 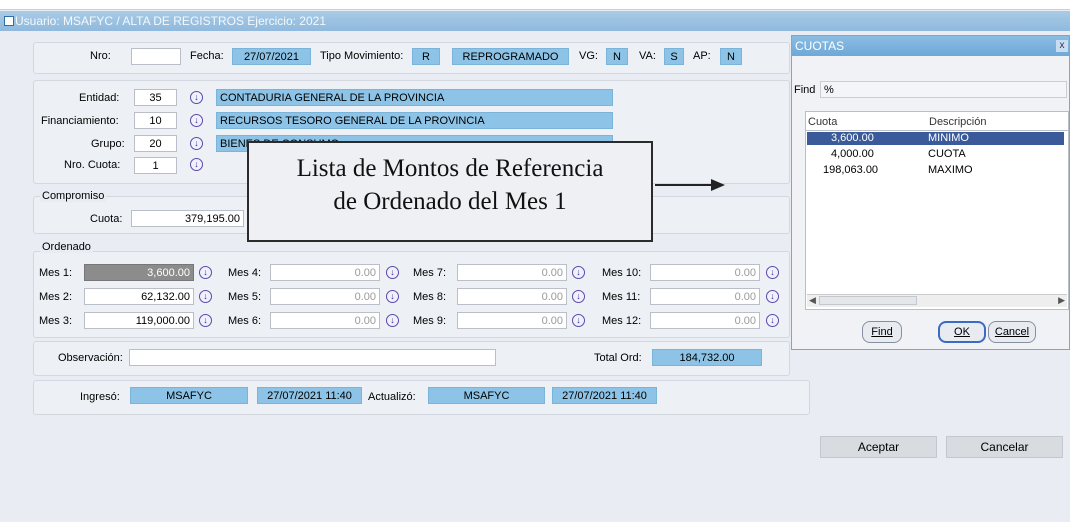 I want to click on mes-2-field: 62,132.00, so click(x=139, y=296).